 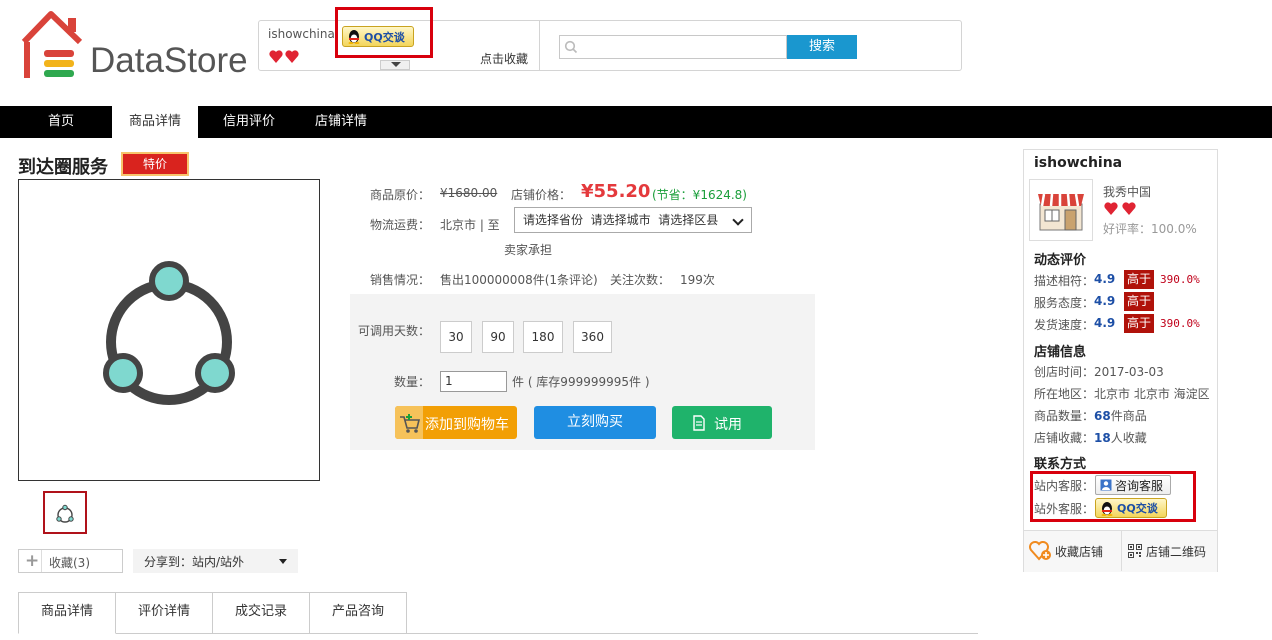 What do you see at coordinates (32, 561) in the screenshot?
I see `plus-icon: +` at bounding box center [32, 561].